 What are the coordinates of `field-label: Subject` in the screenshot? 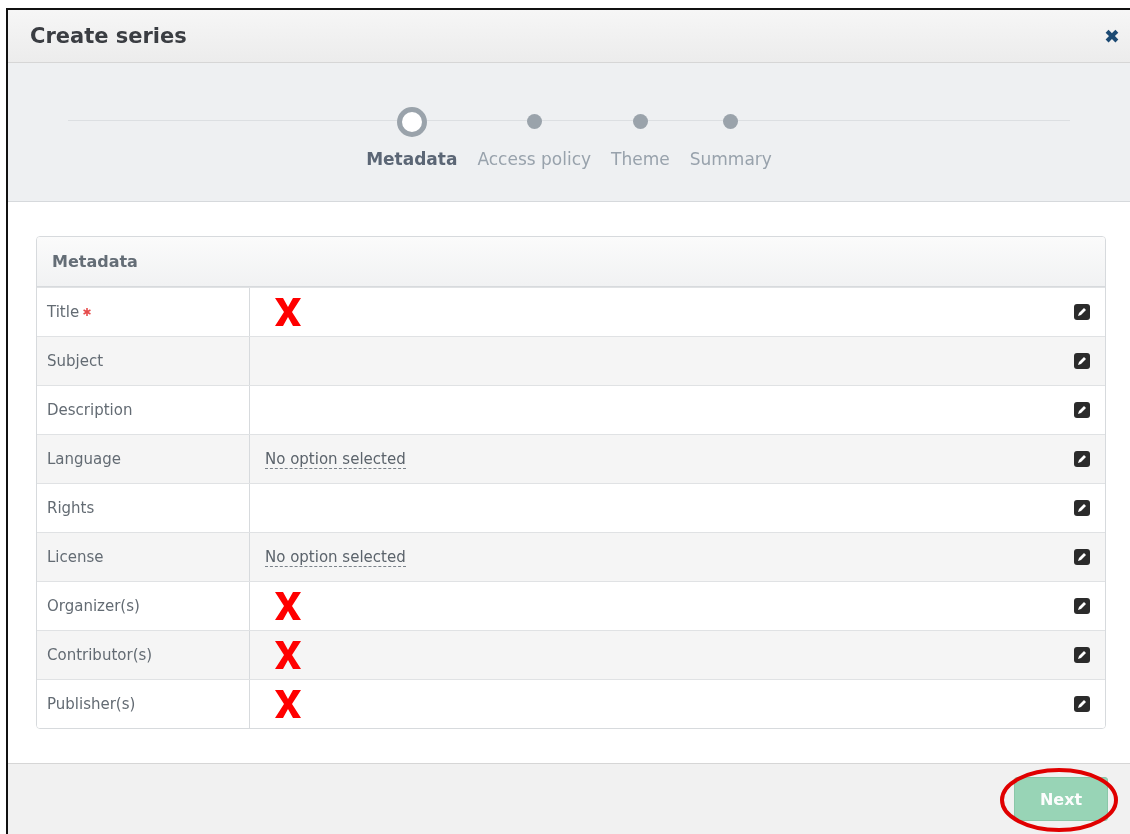 It's located at (75, 361).